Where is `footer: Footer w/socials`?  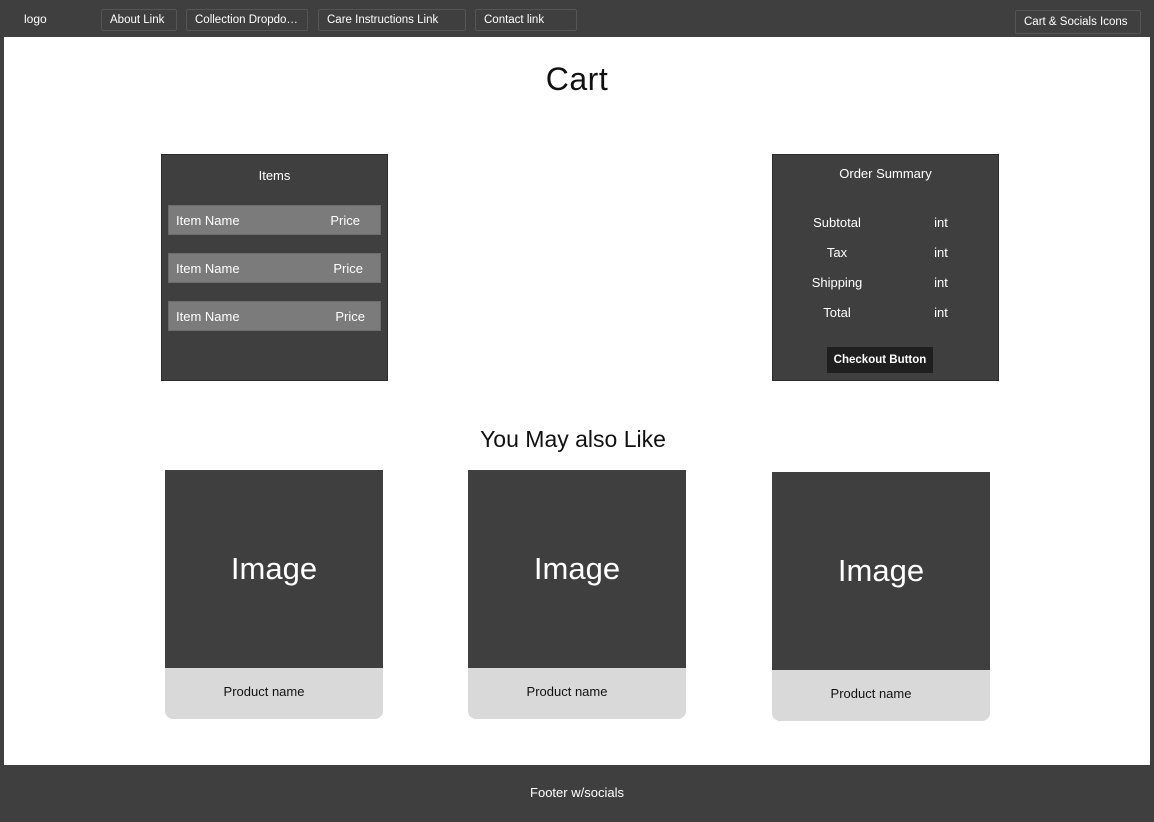
footer: Footer w/socials is located at coordinates (577, 791).